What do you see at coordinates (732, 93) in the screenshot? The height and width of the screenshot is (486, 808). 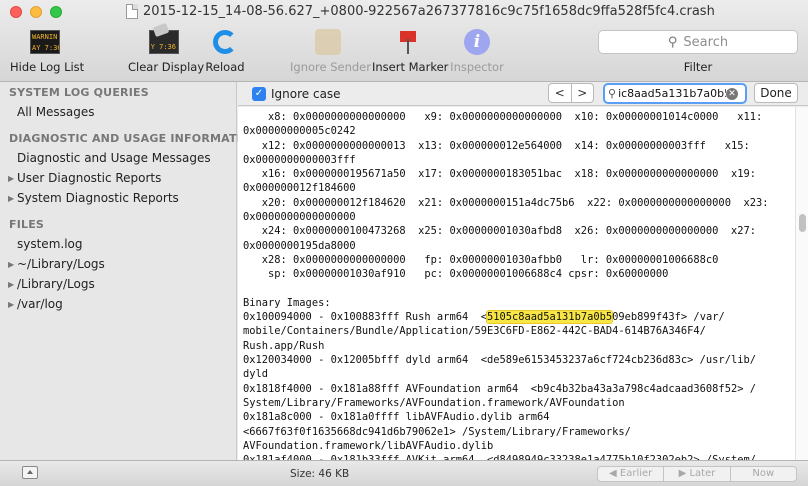 I see `clear-search-icon: ✕` at bounding box center [732, 93].